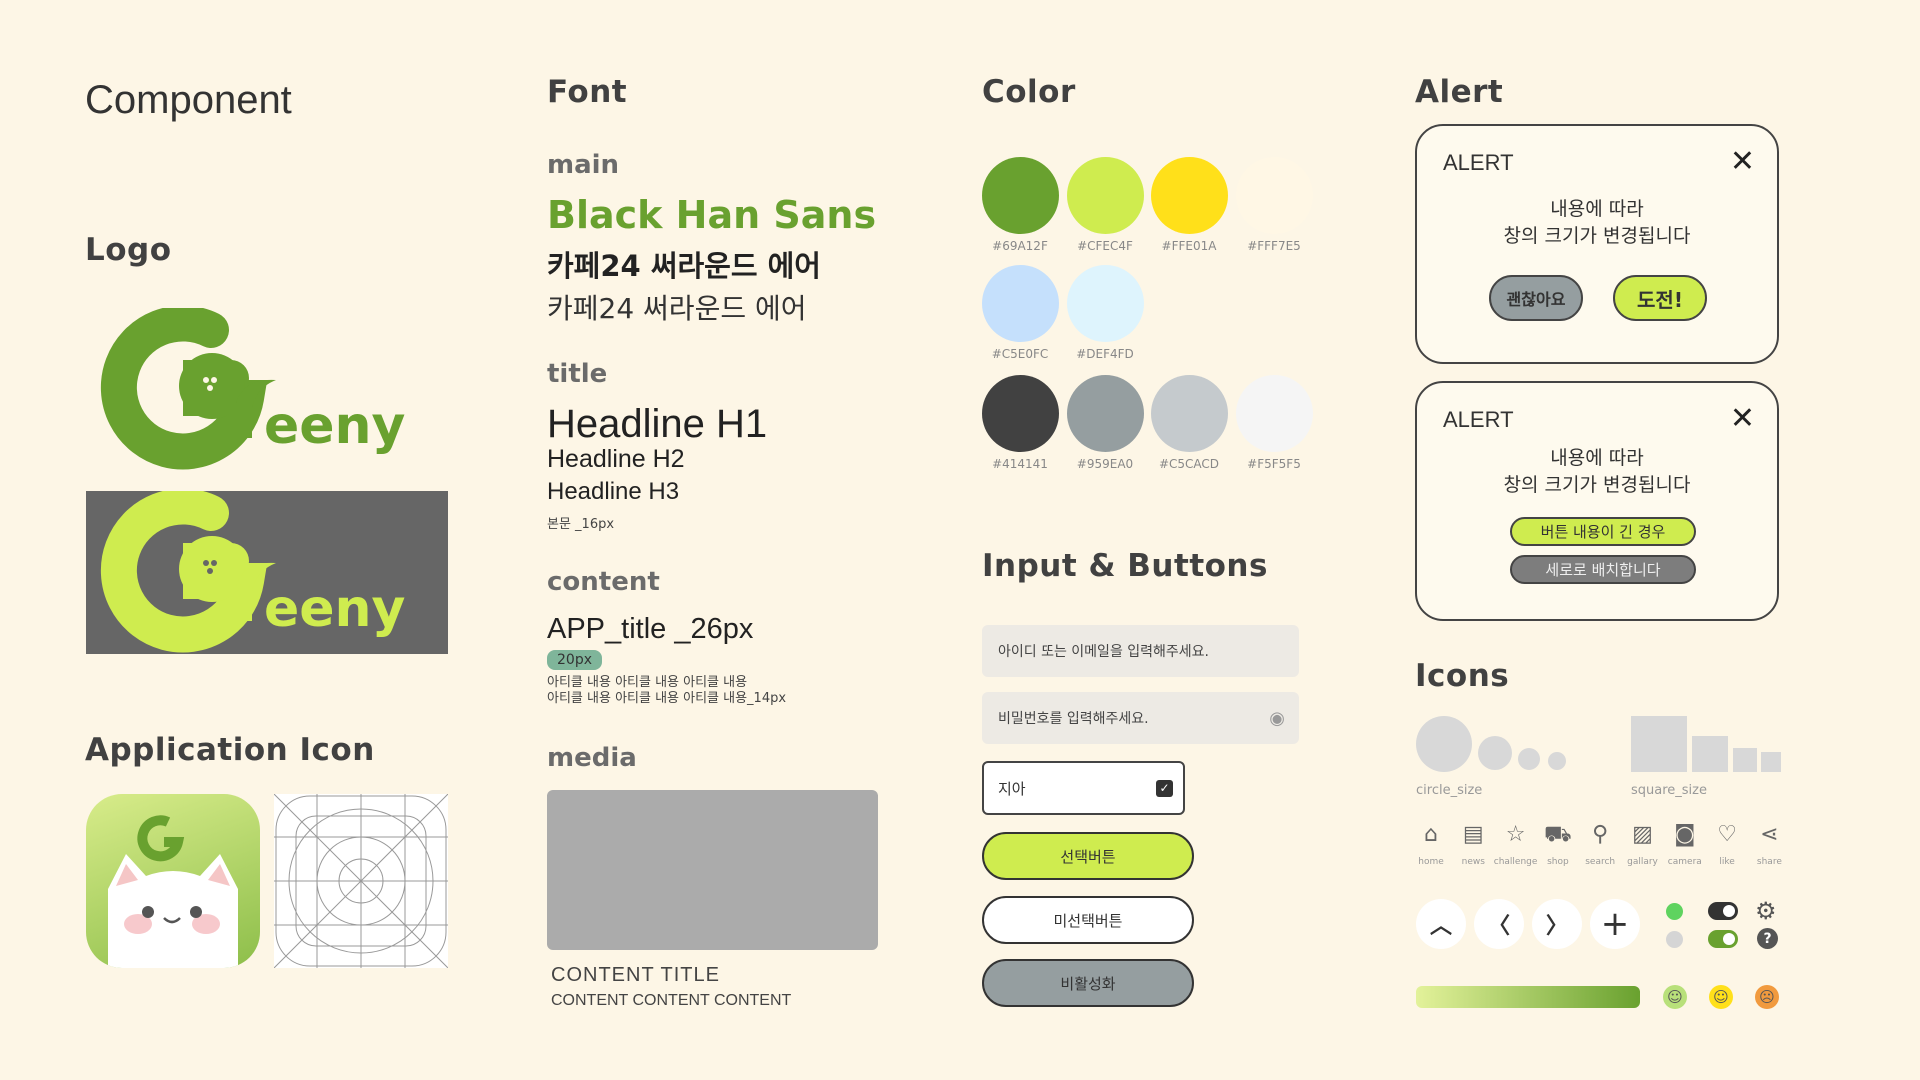 The image size is (1920, 1080). Describe the element at coordinates (1189, 464) in the screenshot. I see `color-hex-label: #C5CACD` at that location.